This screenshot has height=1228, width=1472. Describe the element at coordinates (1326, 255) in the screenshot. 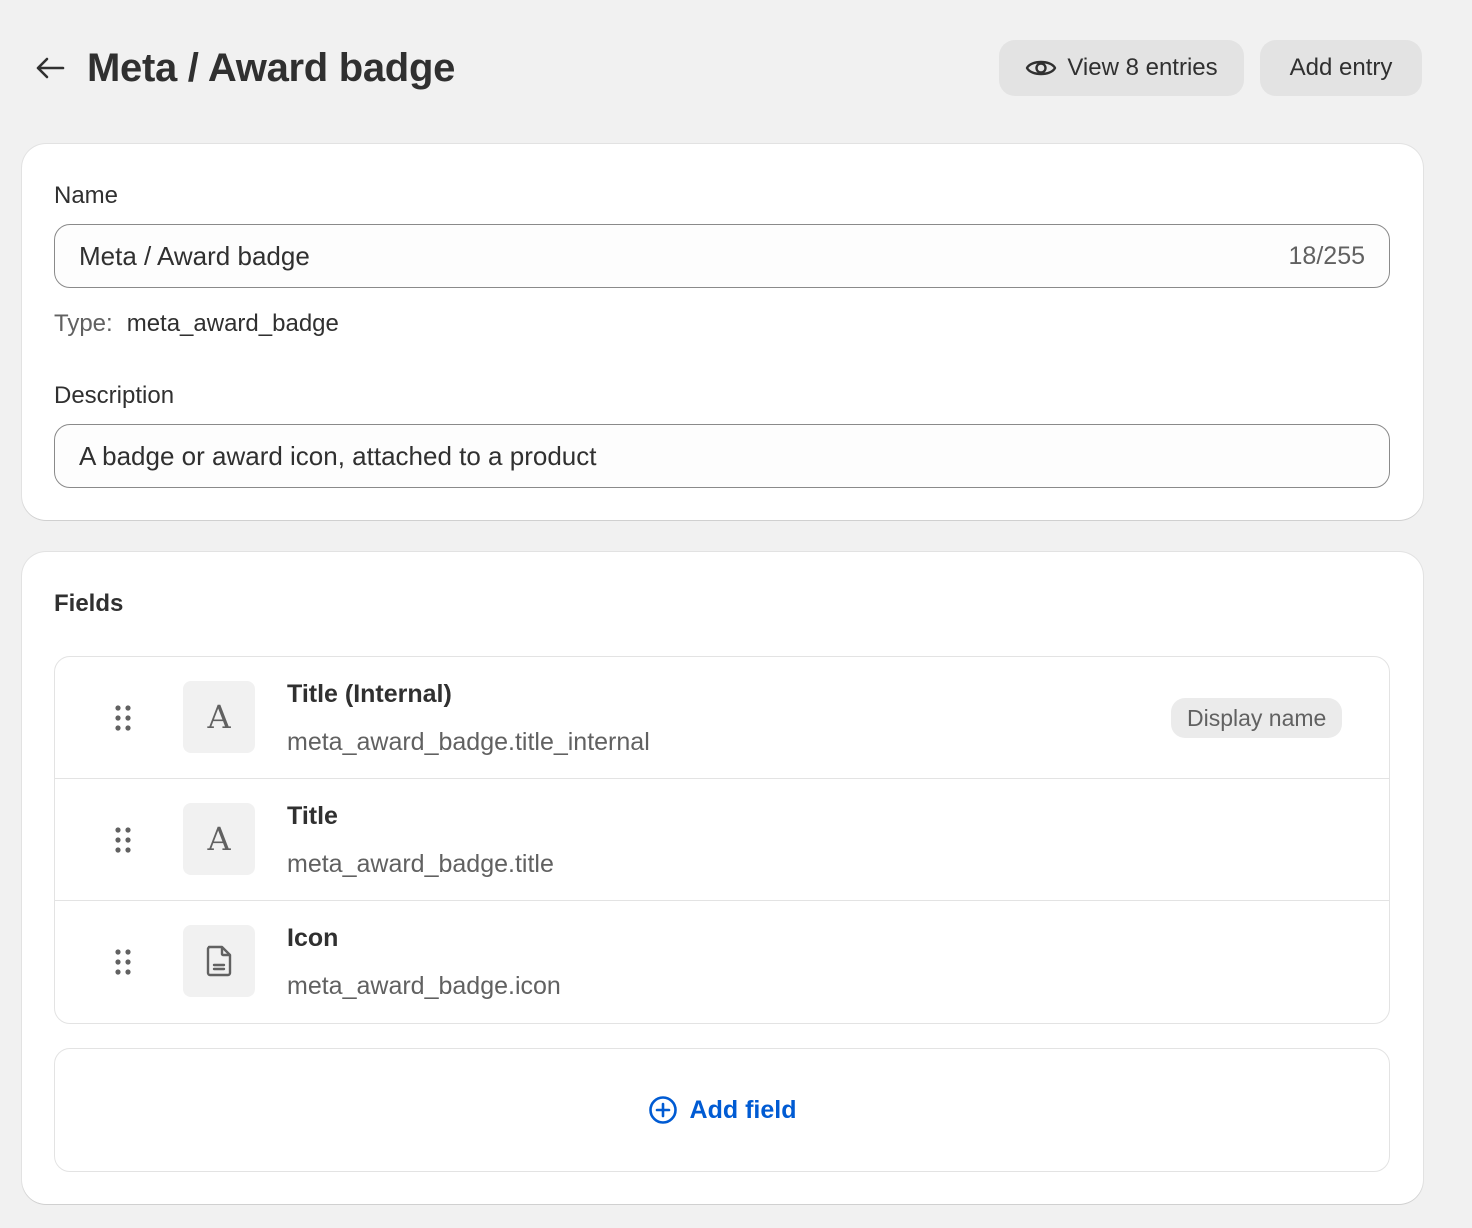

I see `character-counter: 18/255` at that location.